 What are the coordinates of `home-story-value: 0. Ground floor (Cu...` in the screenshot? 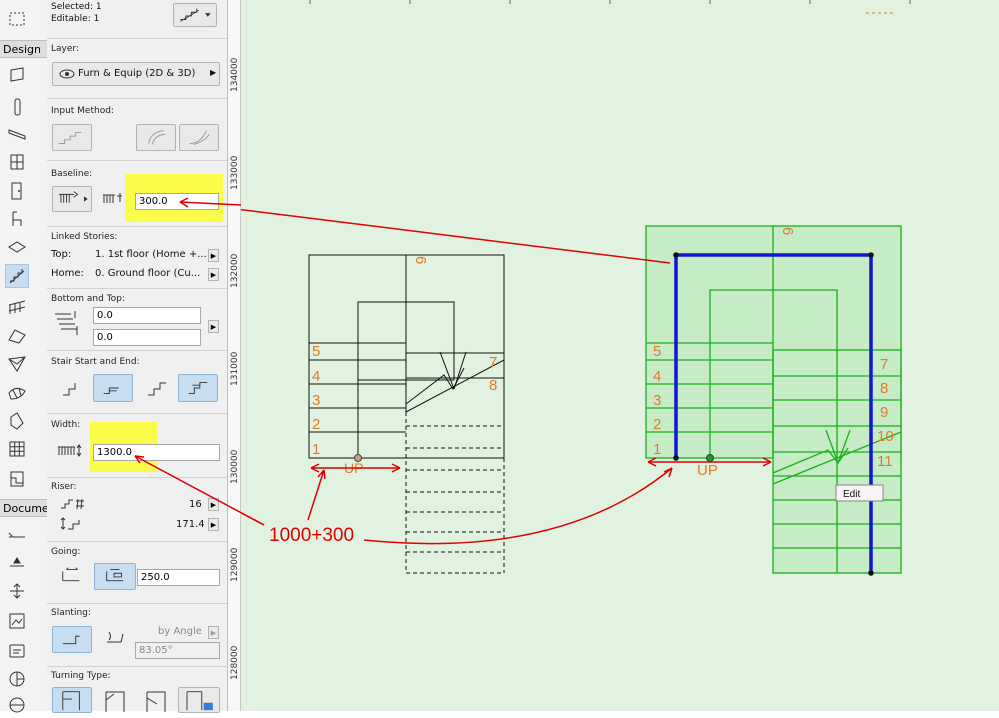 It's located at (147, 273).